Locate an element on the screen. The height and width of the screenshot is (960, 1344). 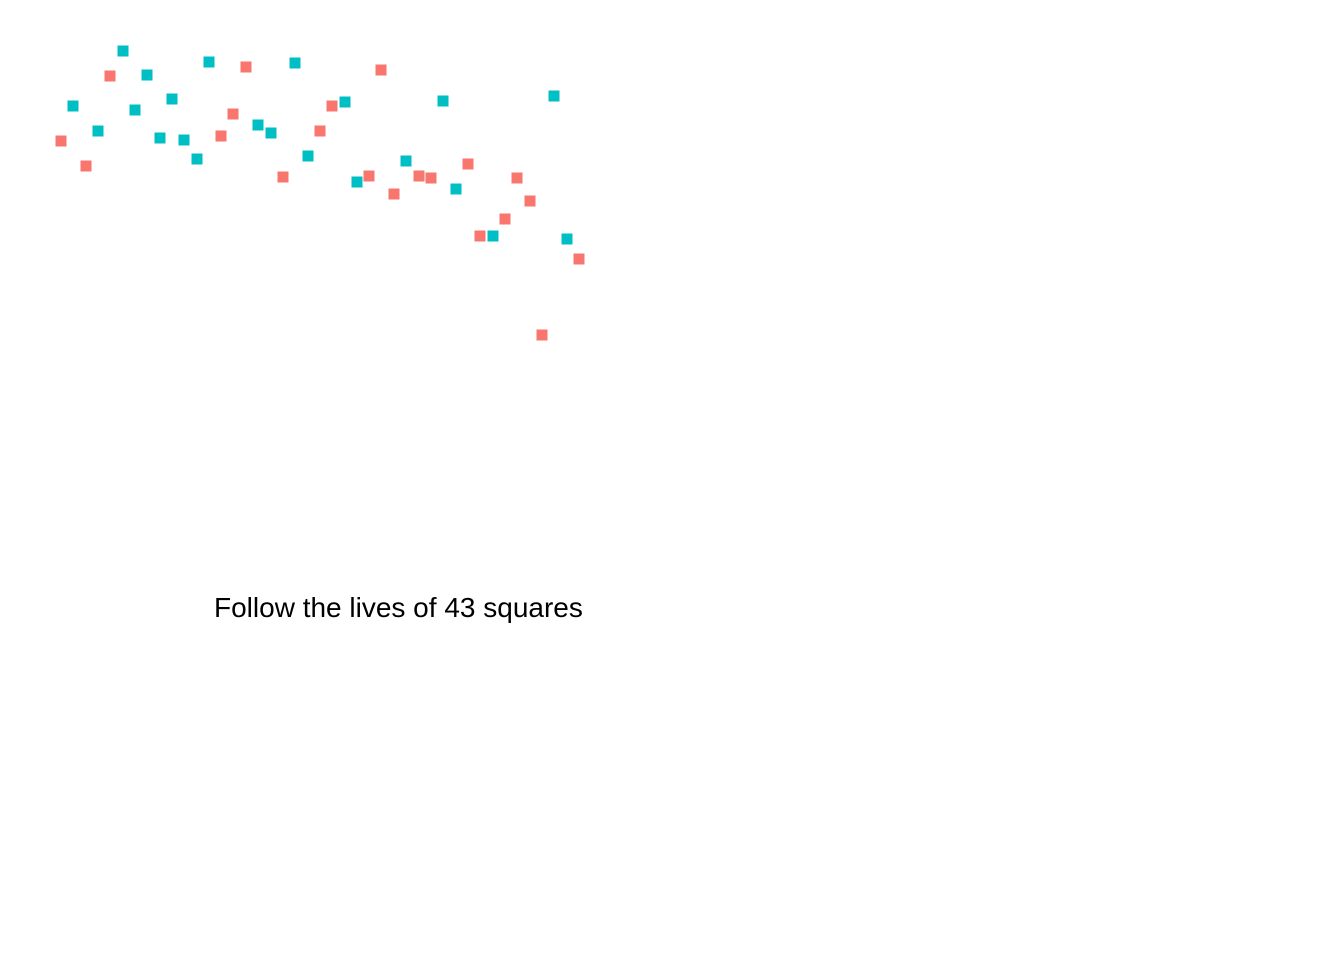
scatter-plot is located at coordinates (320, 193).